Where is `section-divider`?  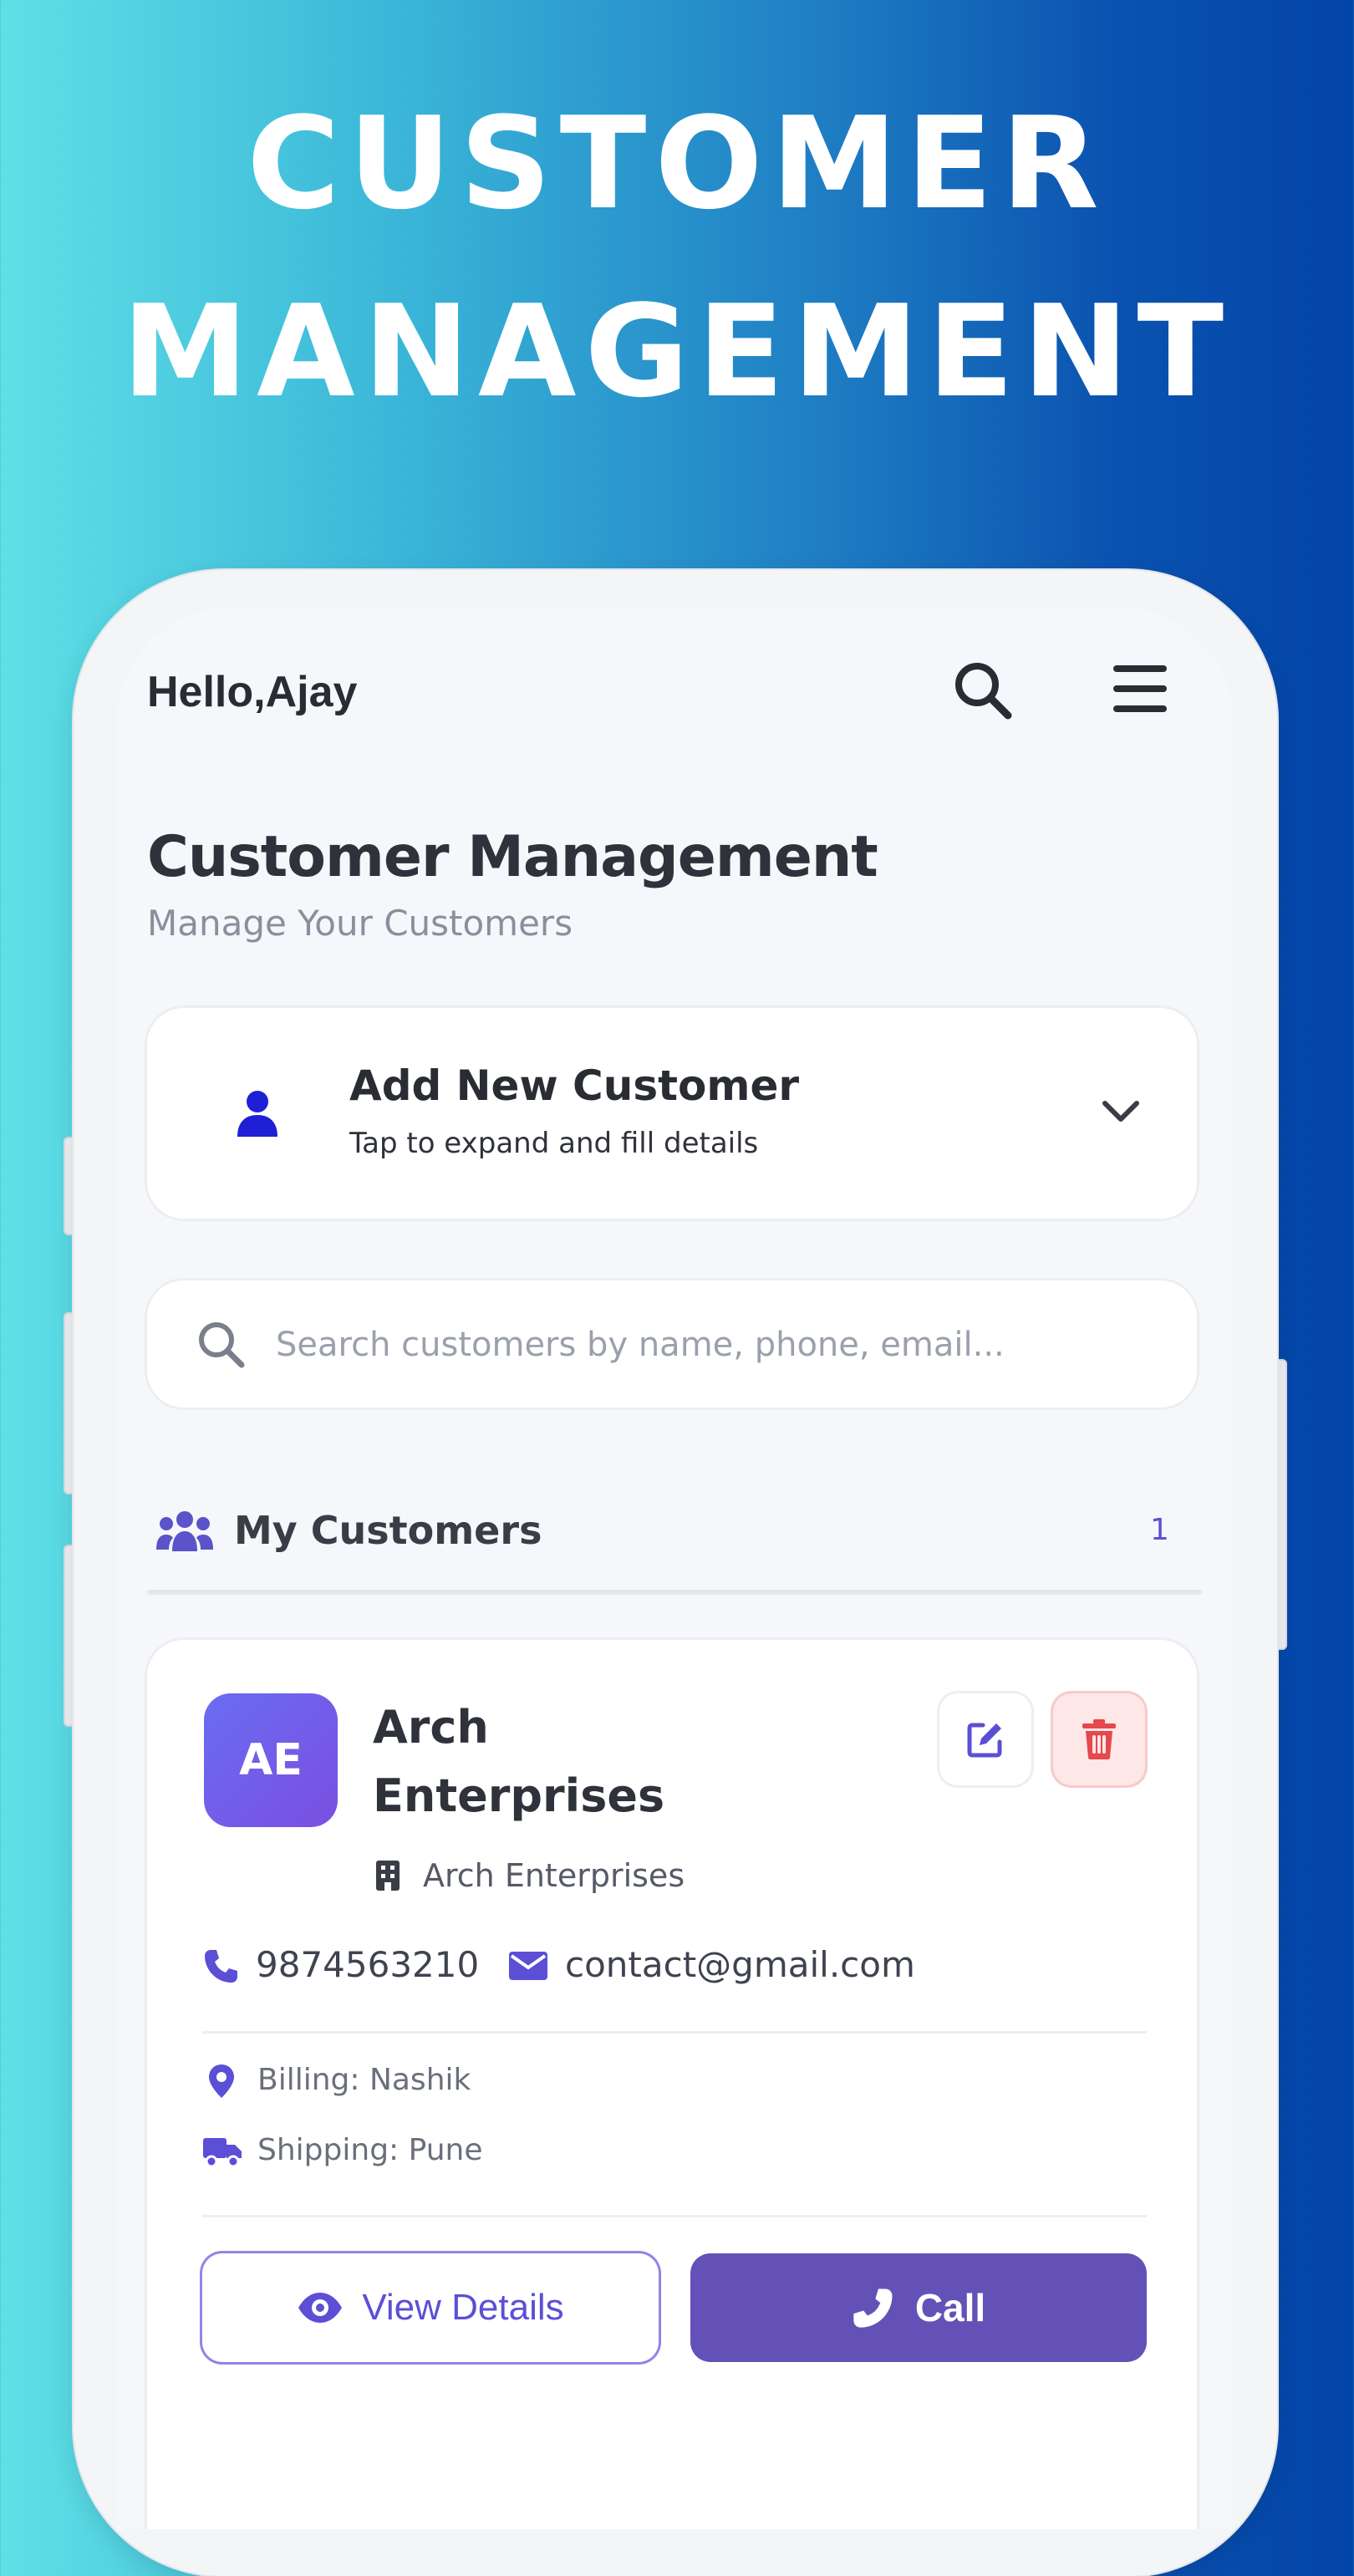 section-divider is located at coordinates (674, 1592).